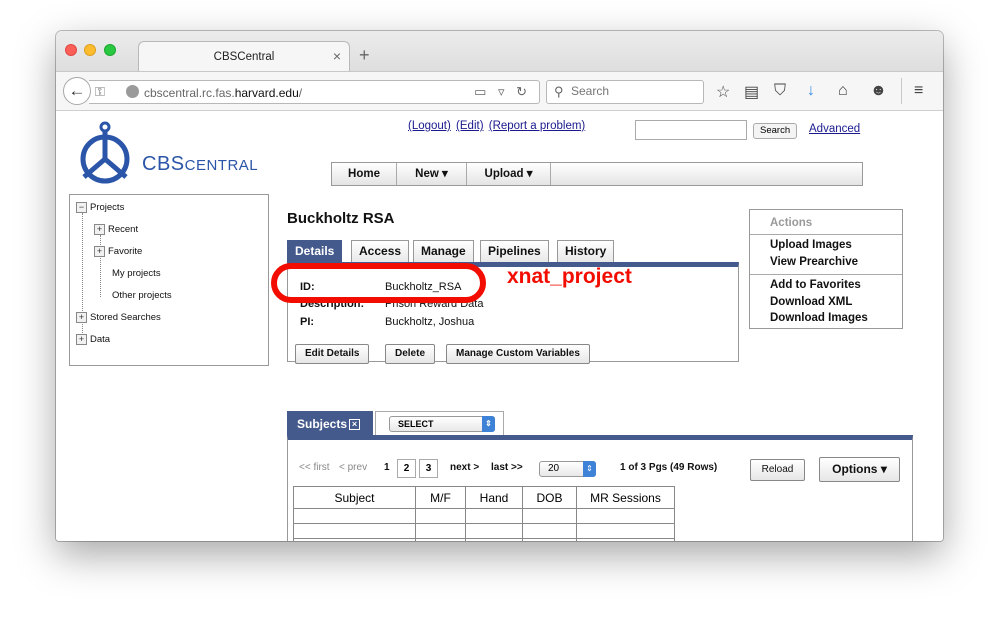 The height and width of the screenshot is (622, 999). I want to click on pocket-icon: ⛉, so click(780, 91).